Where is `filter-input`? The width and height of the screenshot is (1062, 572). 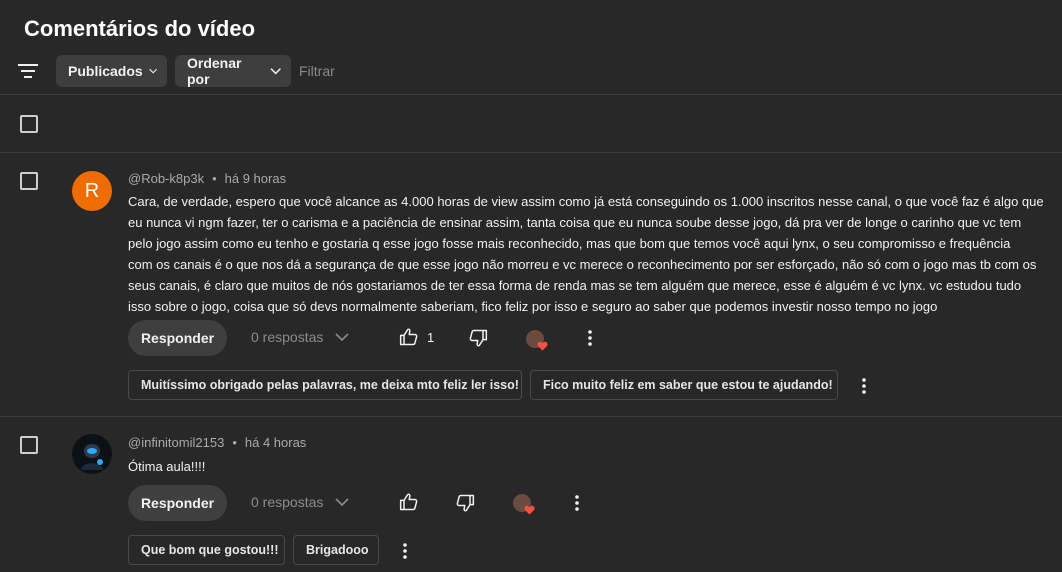 filter-input is located at coordinates (399, 71).